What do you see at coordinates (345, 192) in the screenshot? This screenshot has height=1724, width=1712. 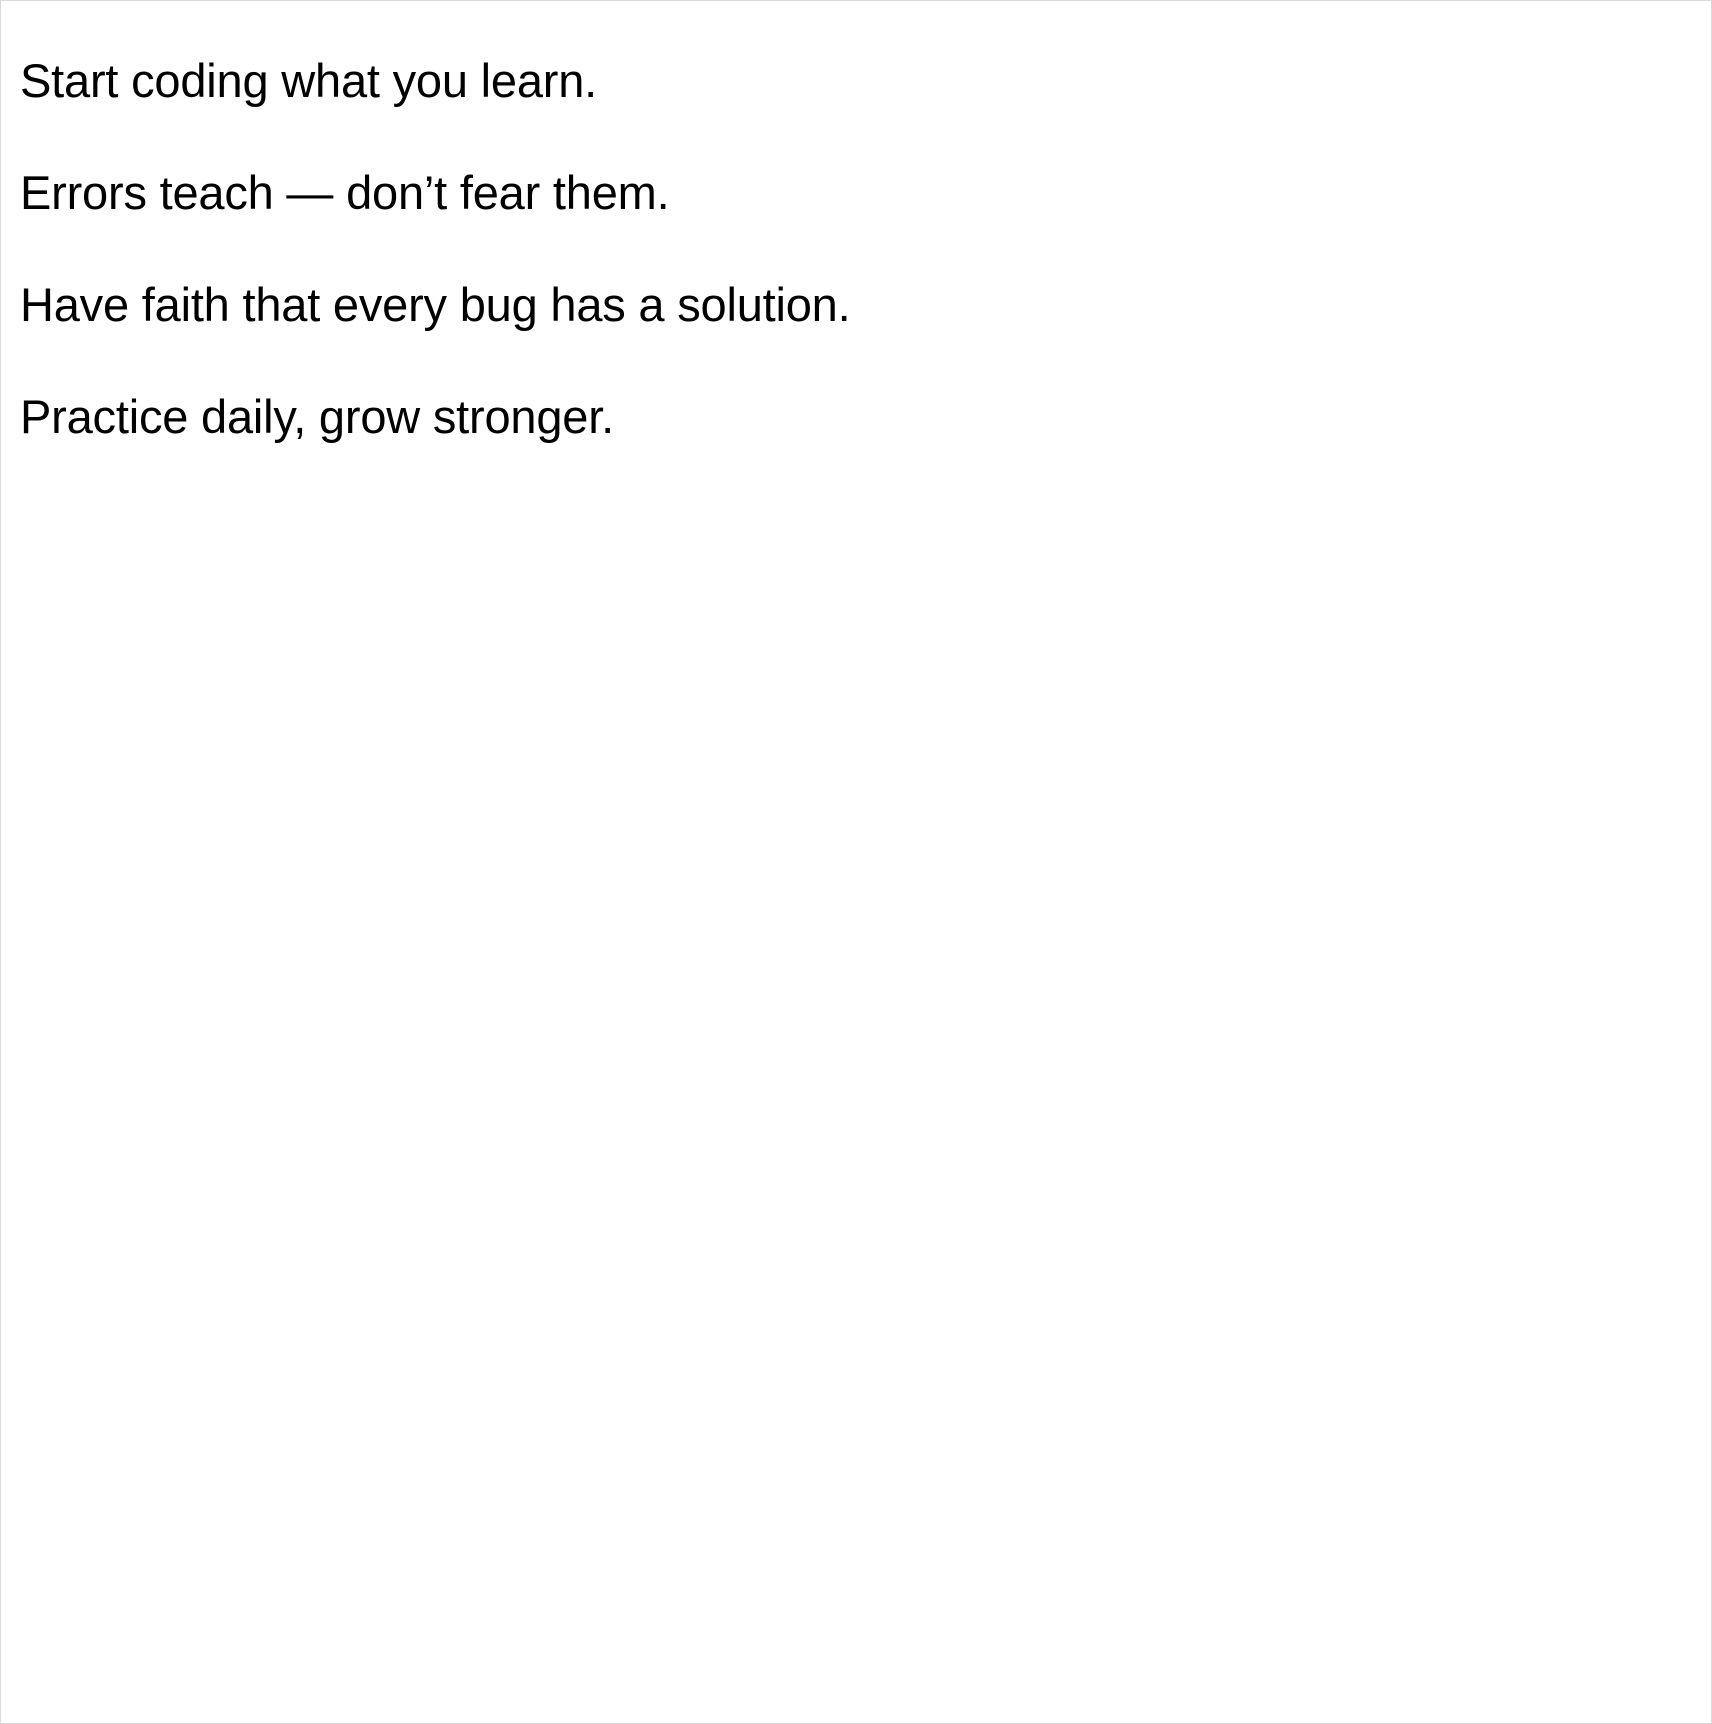 I see `text-line-2: Errors teach — don’t fear them.` at bounding box center [345, 192].